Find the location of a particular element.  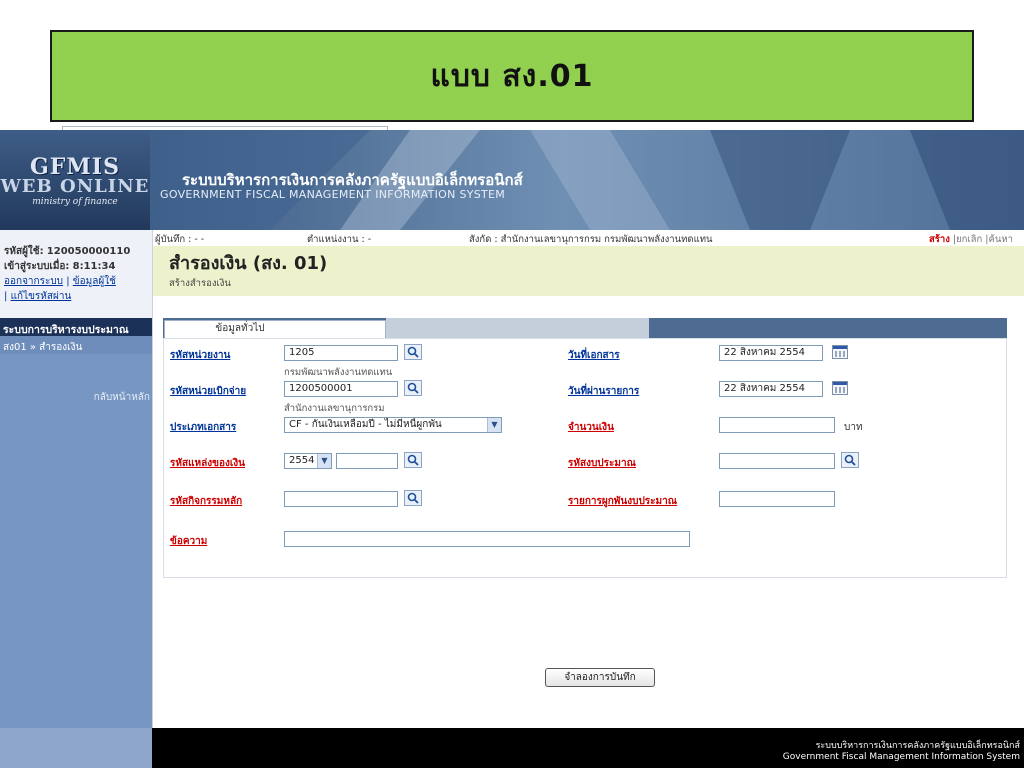

amount-input is located at coordinates (777, 425).